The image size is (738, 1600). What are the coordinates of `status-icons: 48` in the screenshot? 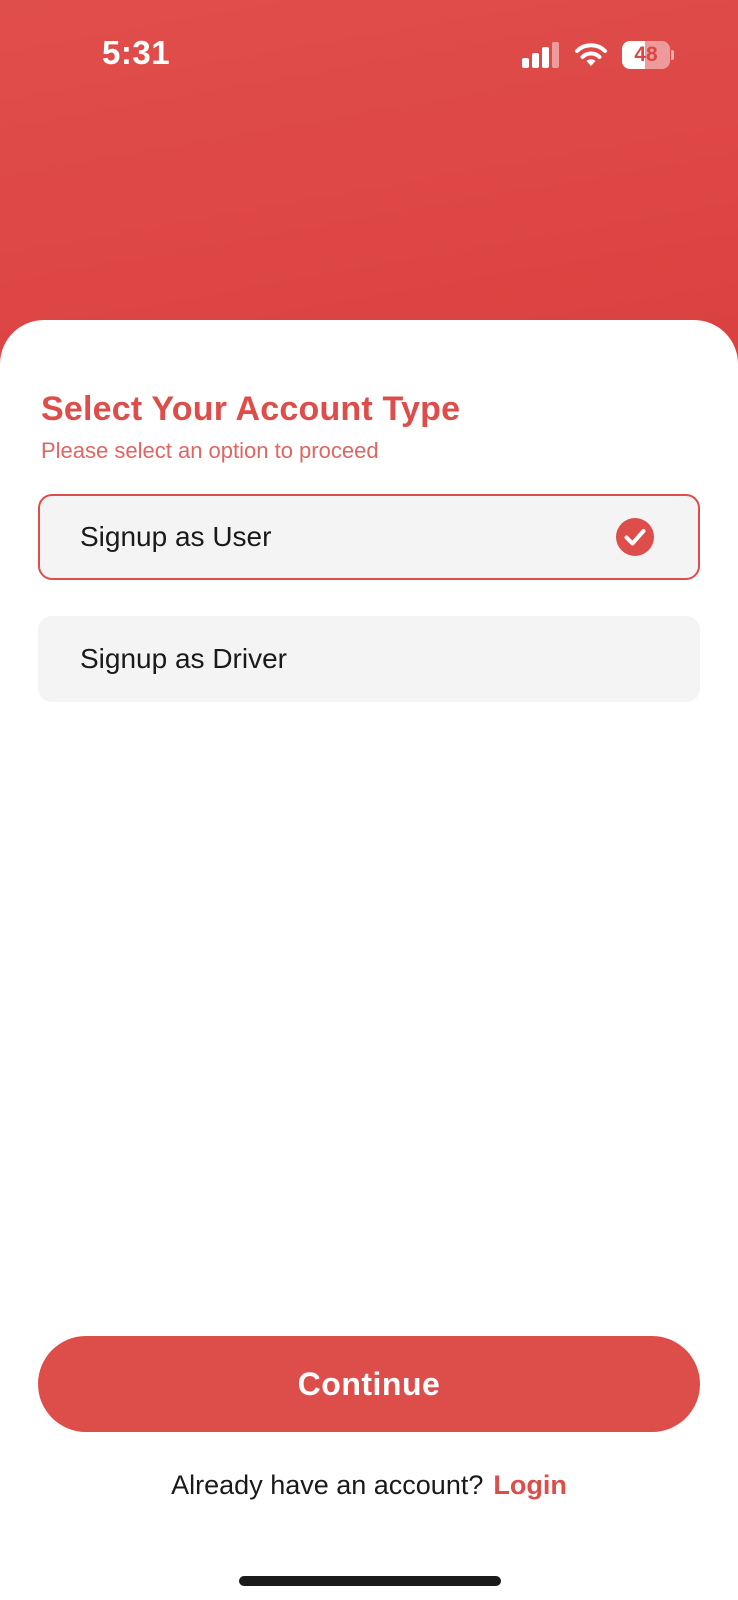 It's located at (598, 55).